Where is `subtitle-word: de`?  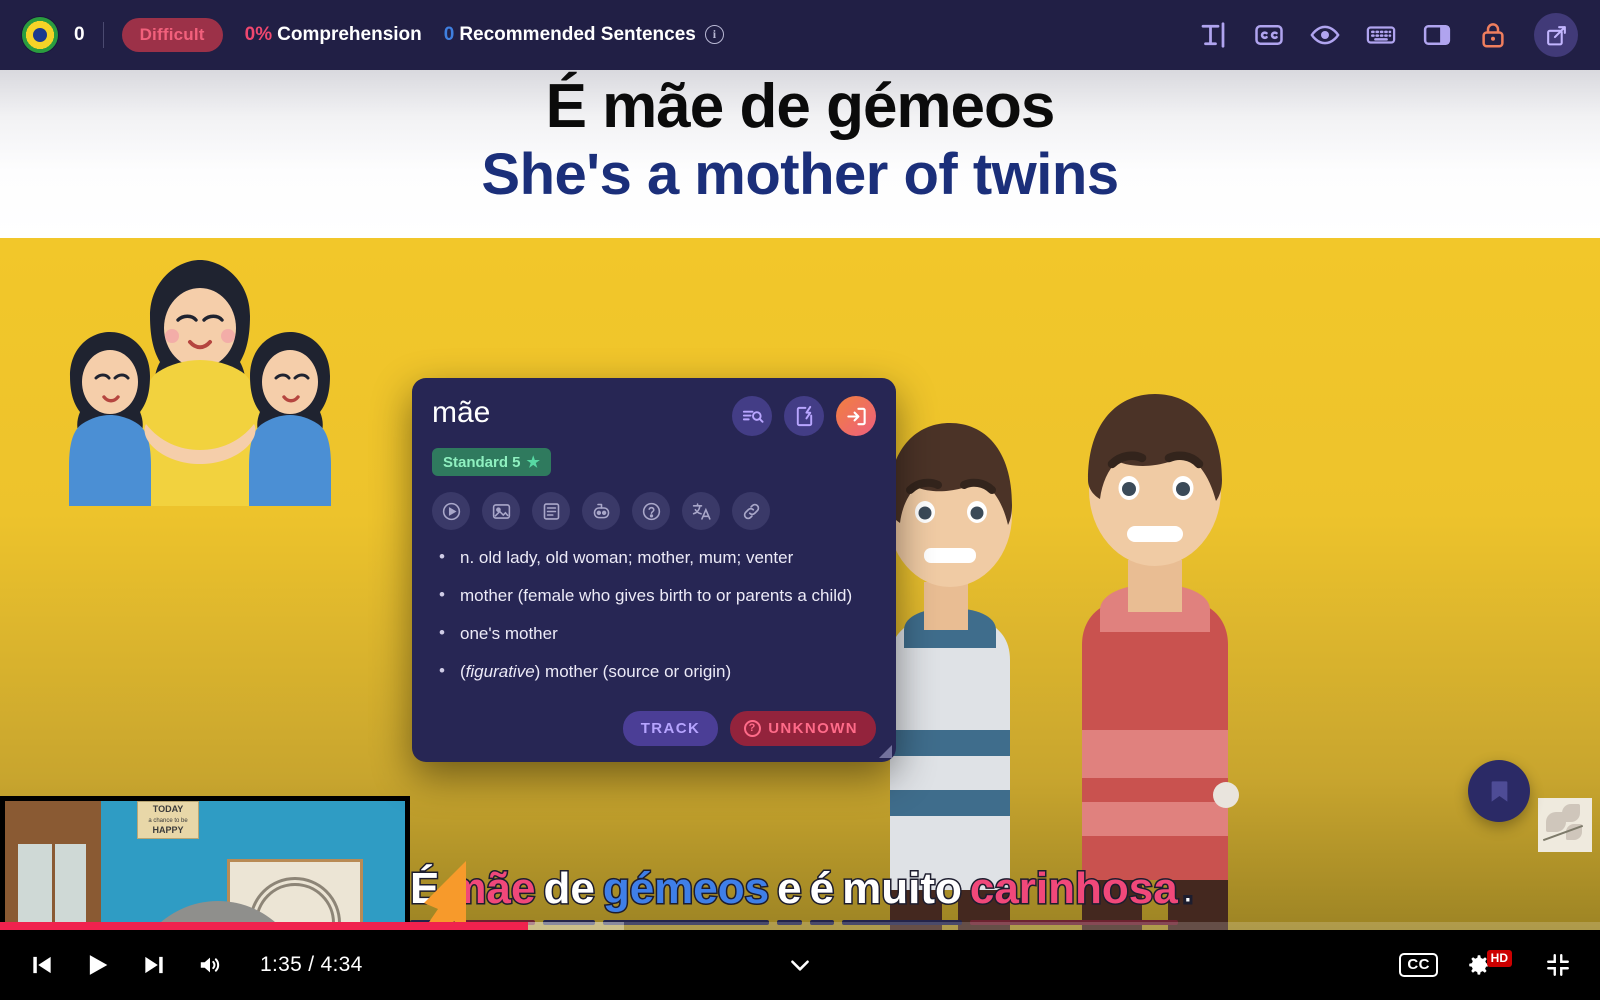
subtitle-word: de is located at coordinates (569, 894).